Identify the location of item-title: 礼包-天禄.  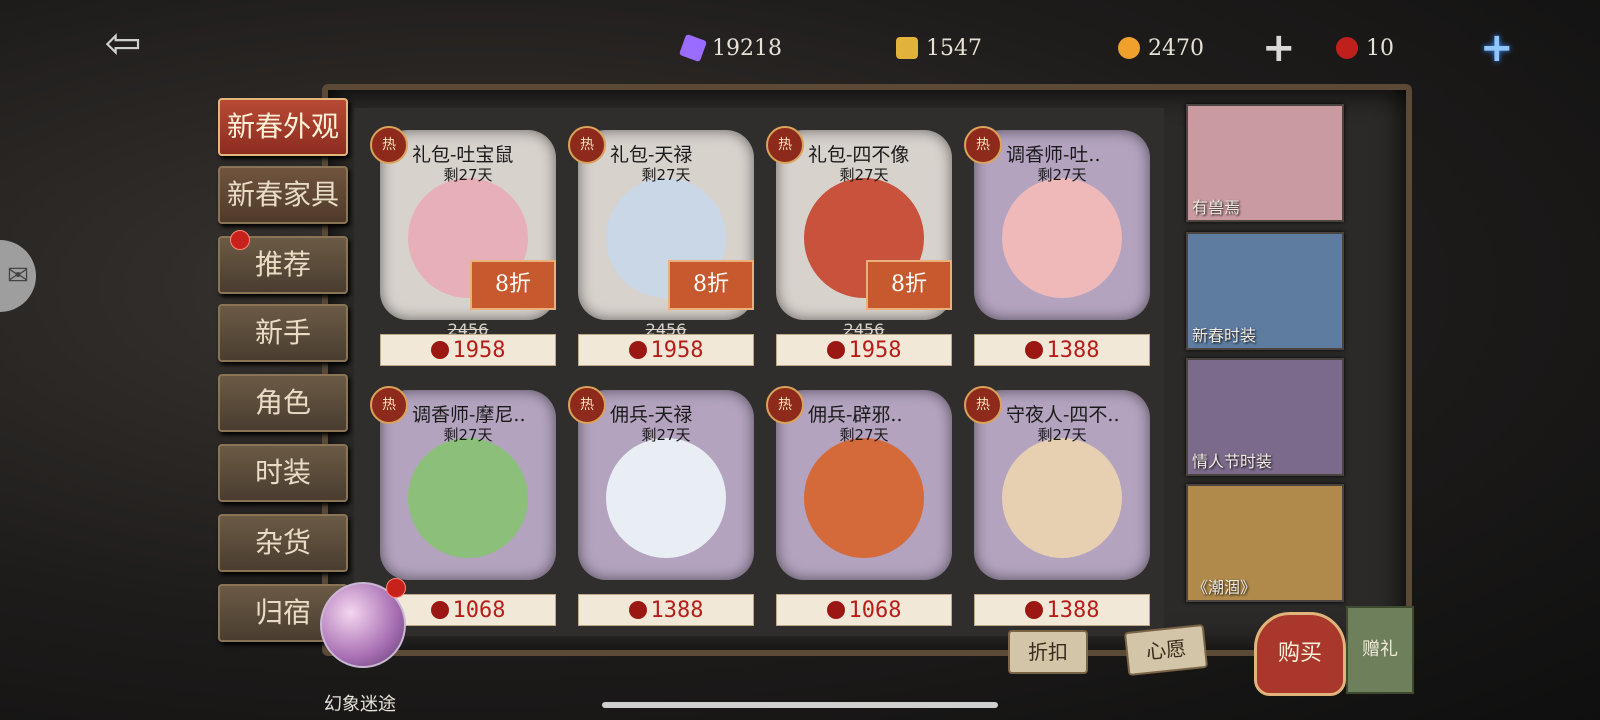
(651, 155).